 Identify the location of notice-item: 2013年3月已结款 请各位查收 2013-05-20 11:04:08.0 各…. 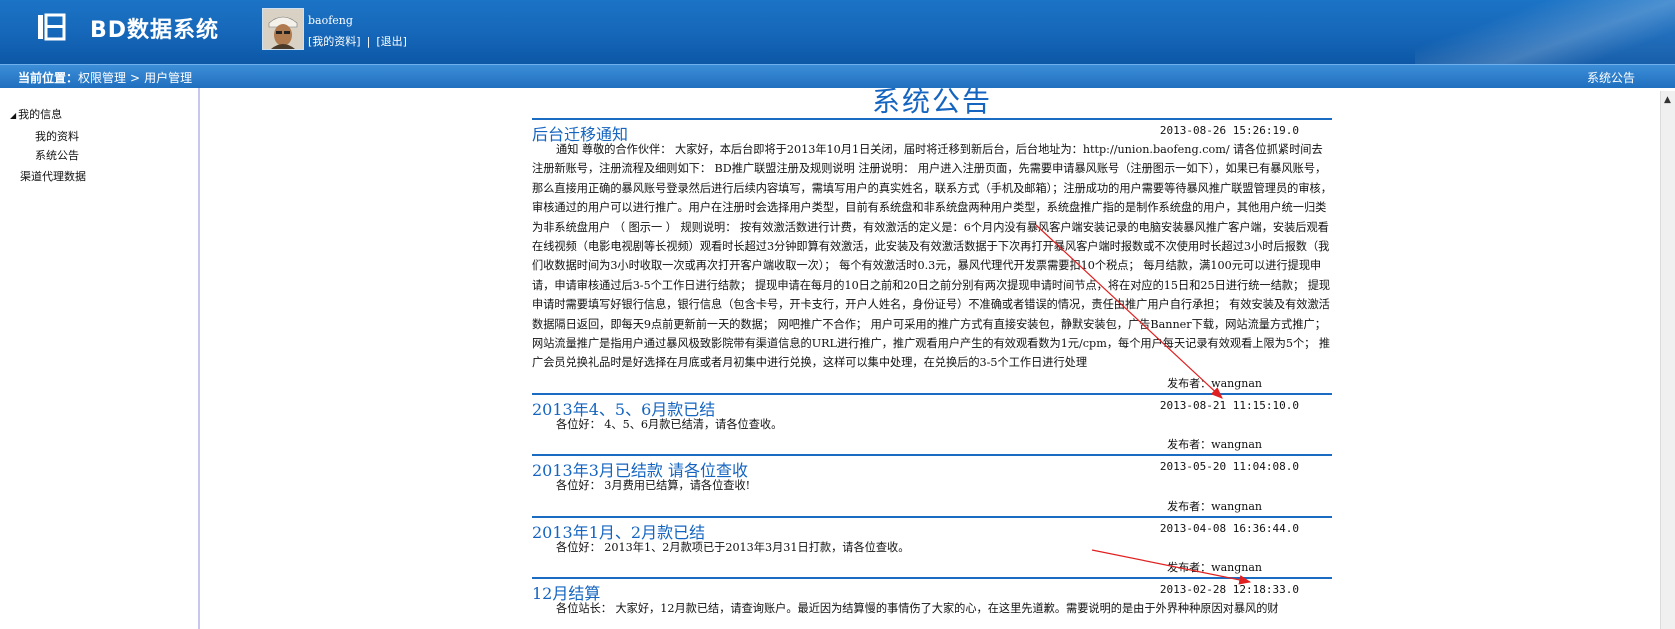
(932, 487).